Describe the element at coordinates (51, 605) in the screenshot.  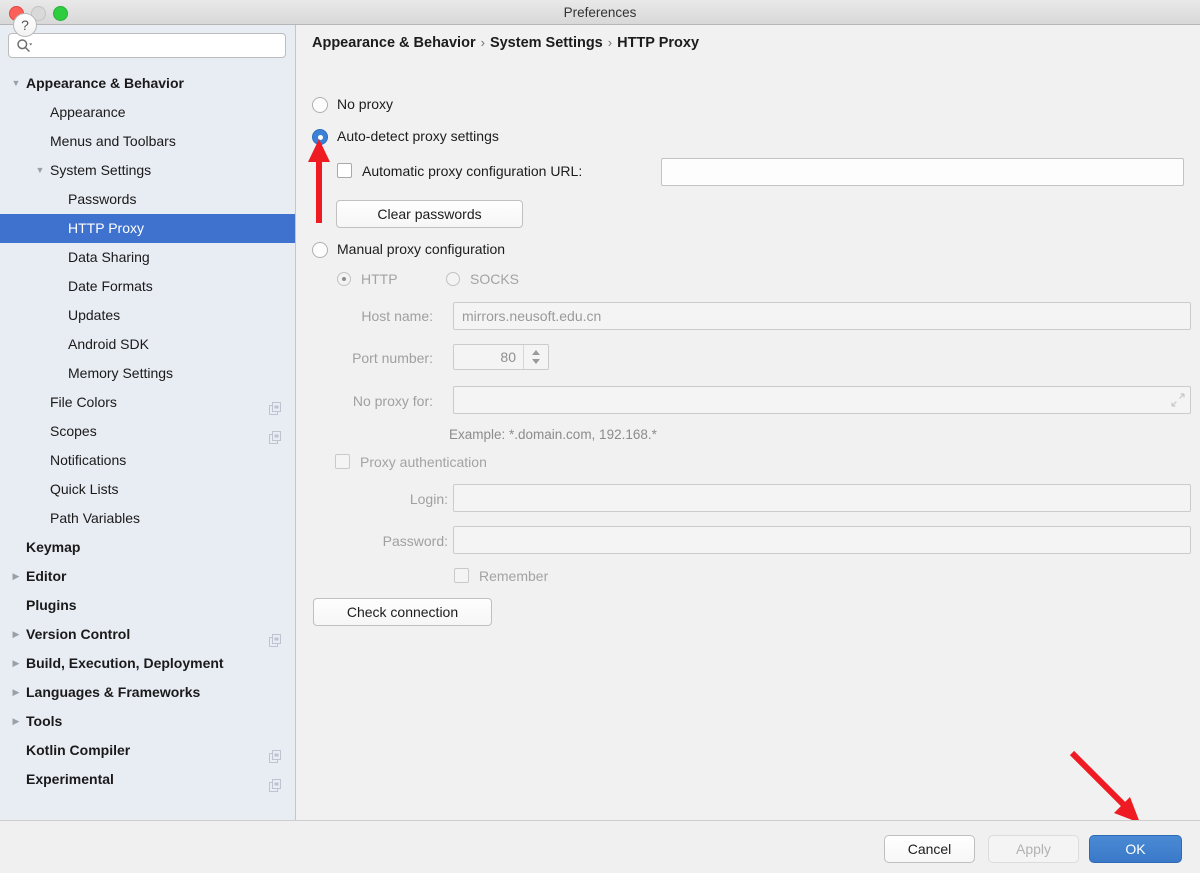
I see `sidebar-item-label: Plugins` at that location.